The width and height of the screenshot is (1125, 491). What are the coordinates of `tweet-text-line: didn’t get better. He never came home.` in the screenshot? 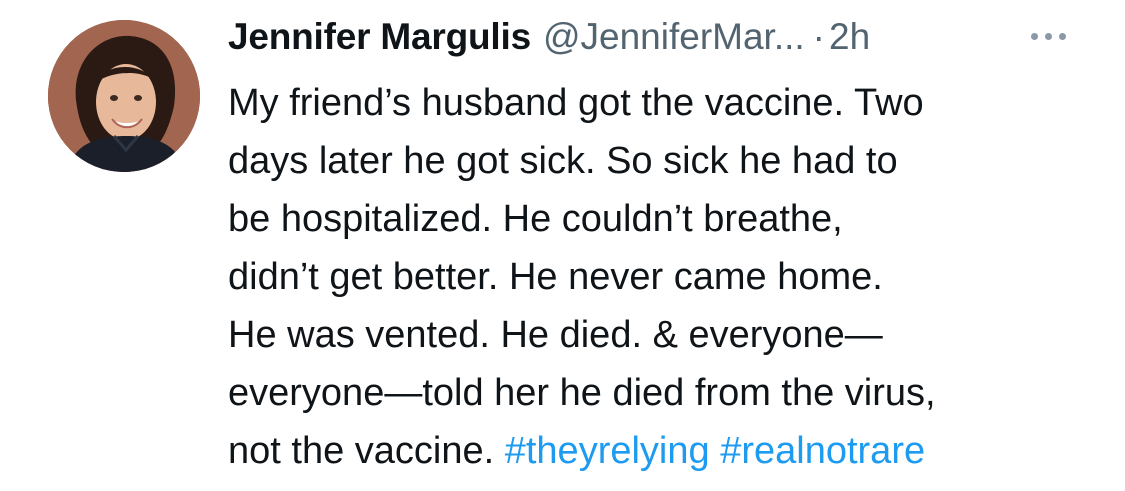 It's located at (555, 277).